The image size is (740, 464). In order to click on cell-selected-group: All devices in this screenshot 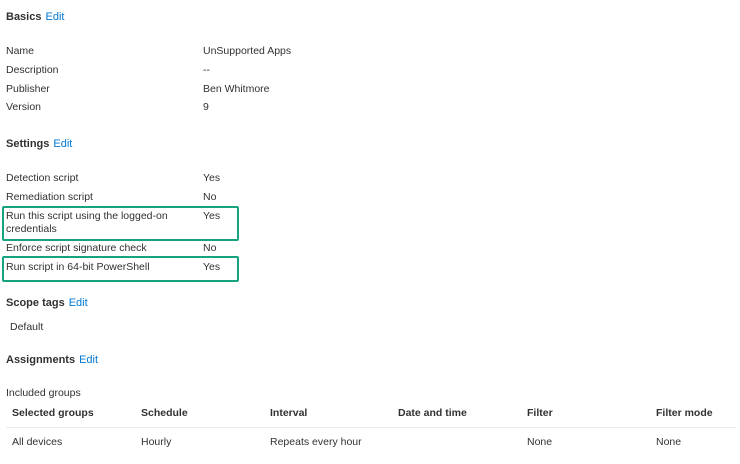, I will do `click(70, 440)`.